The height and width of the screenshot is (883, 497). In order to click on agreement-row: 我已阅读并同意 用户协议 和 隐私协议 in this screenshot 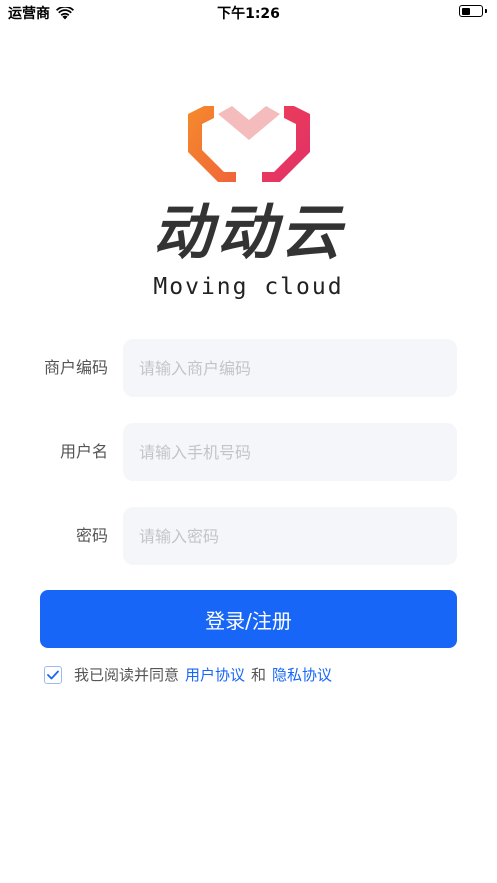, I will do `click(188, 674)`.